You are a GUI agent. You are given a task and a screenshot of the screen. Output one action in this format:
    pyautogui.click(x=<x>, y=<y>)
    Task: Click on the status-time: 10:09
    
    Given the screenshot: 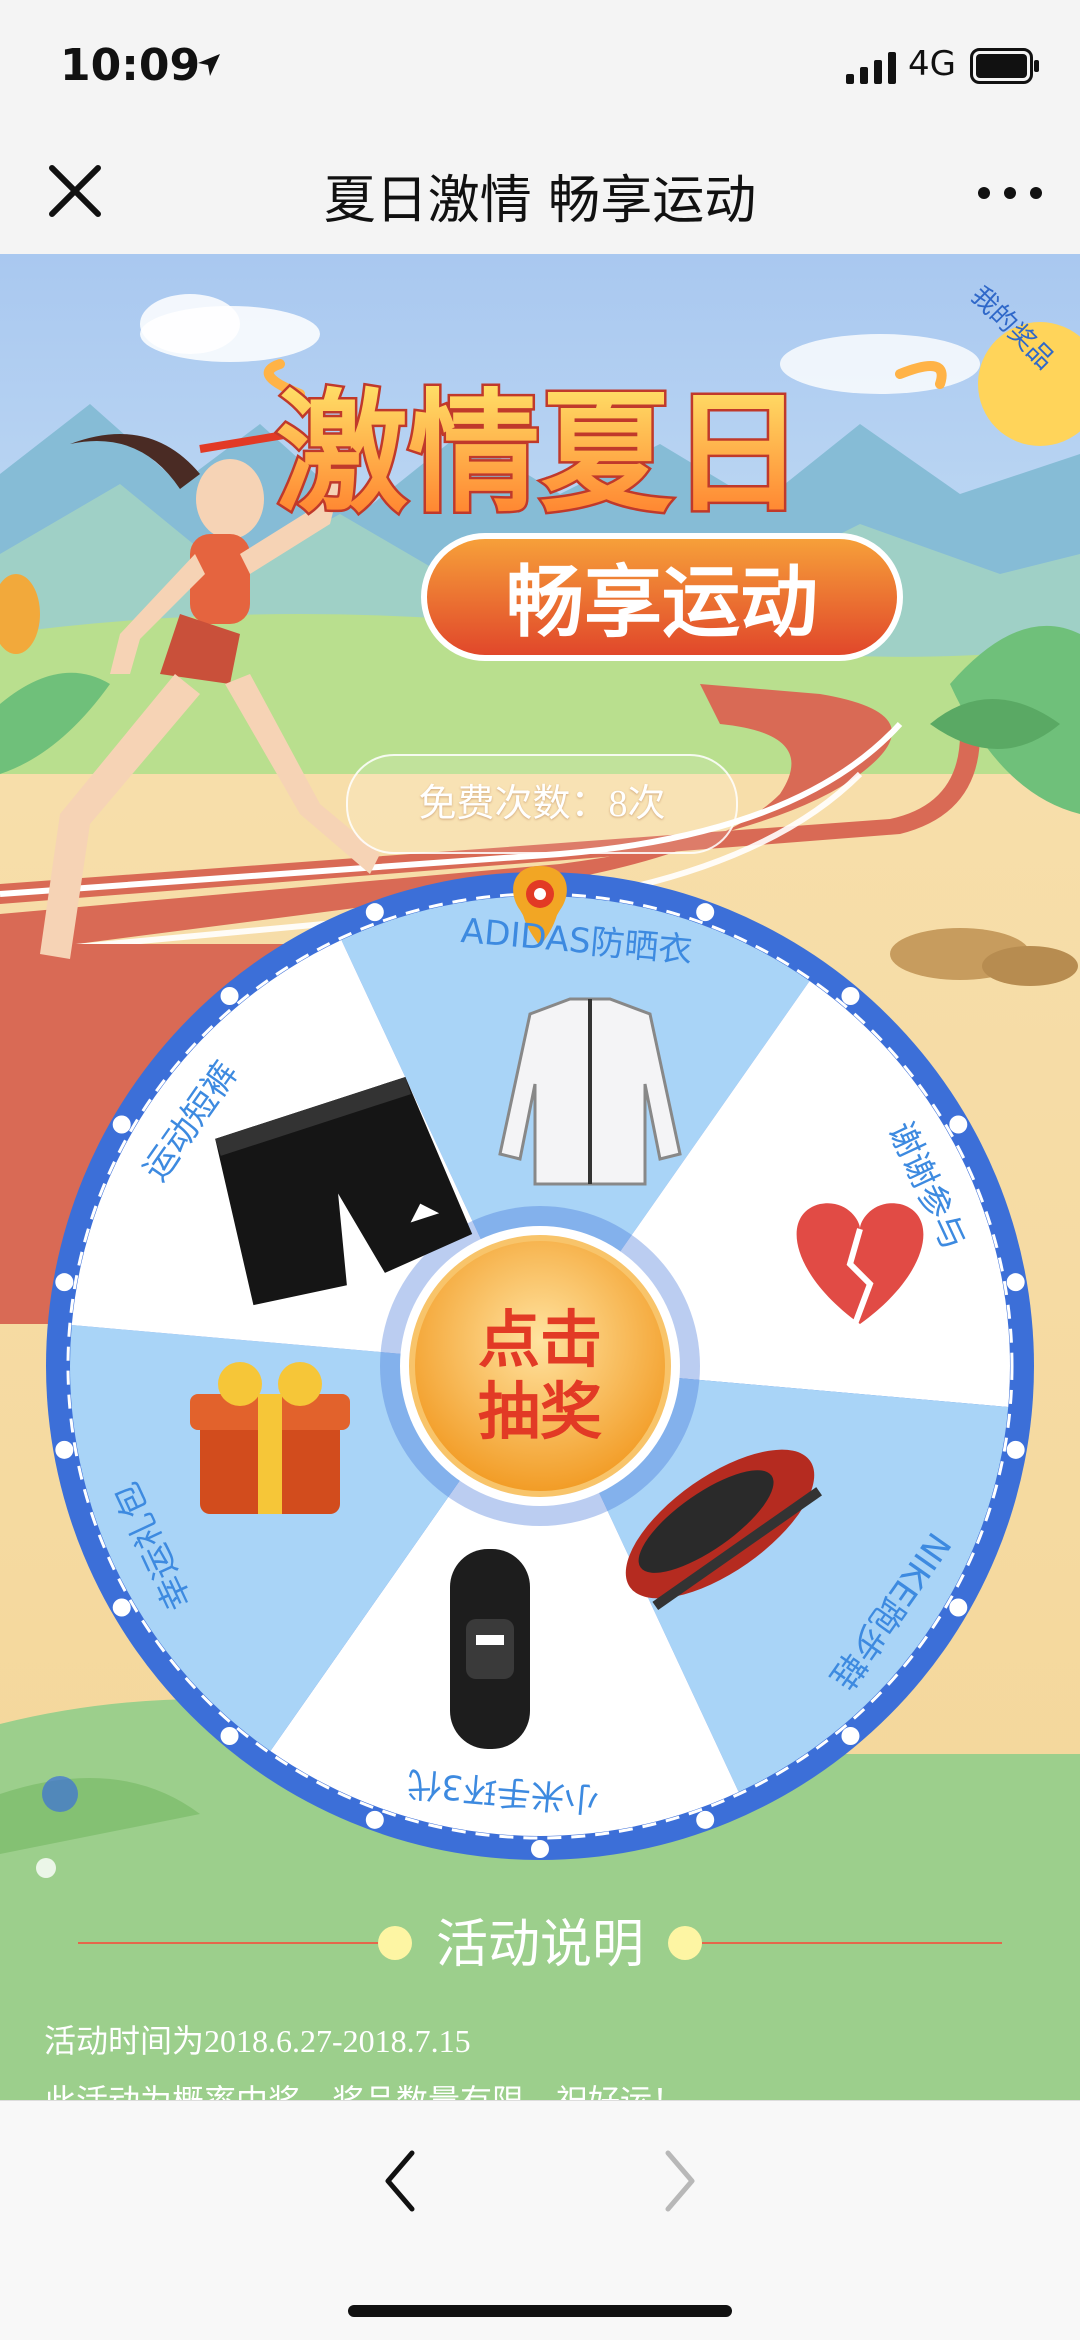 What is the action you would take?
    pyautogui.click(x=130, y=65)
    